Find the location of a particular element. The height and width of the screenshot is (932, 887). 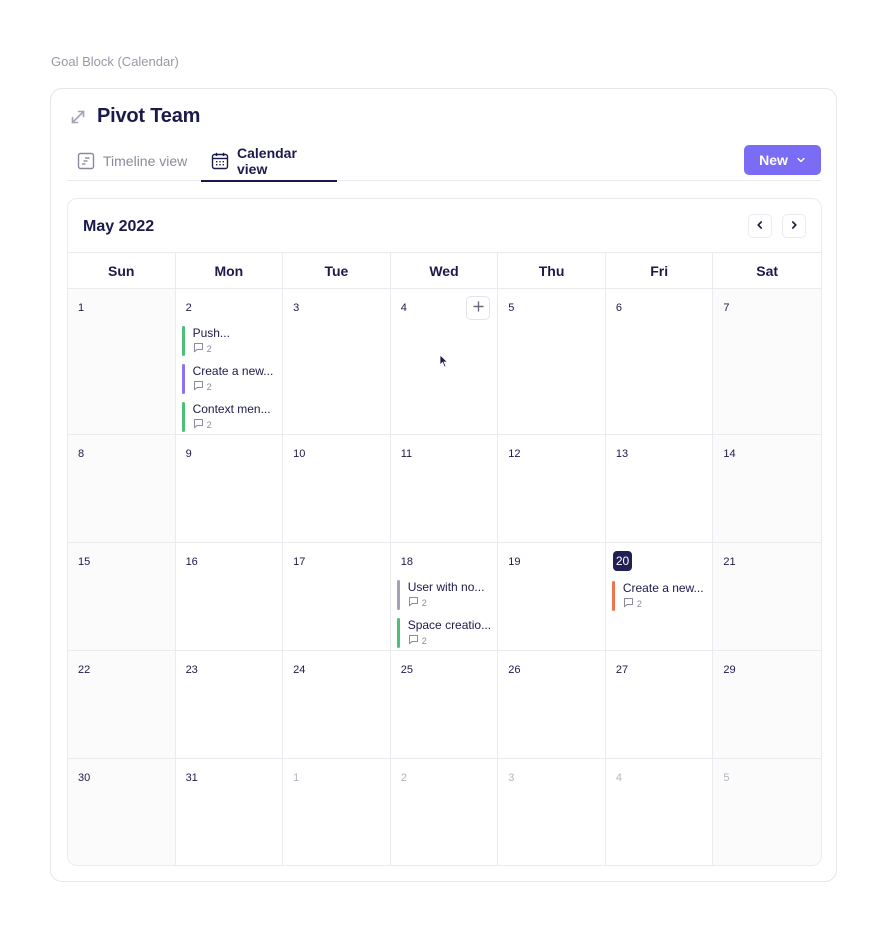

calendar-event: Push... 2 is located at coordinates (232, 341).